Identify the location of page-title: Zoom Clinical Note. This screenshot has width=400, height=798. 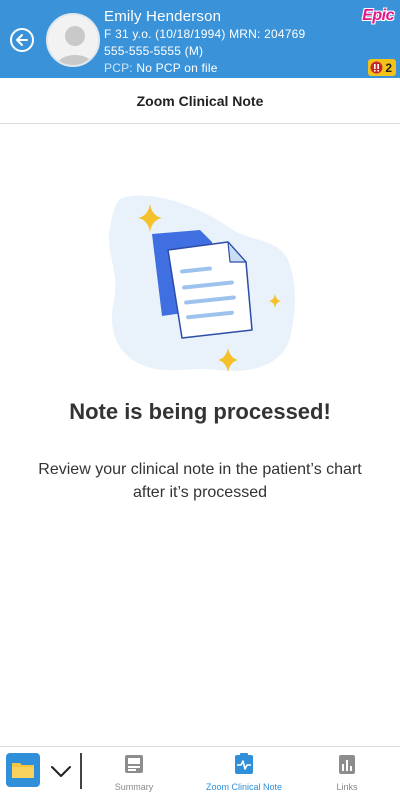
(200, 100).